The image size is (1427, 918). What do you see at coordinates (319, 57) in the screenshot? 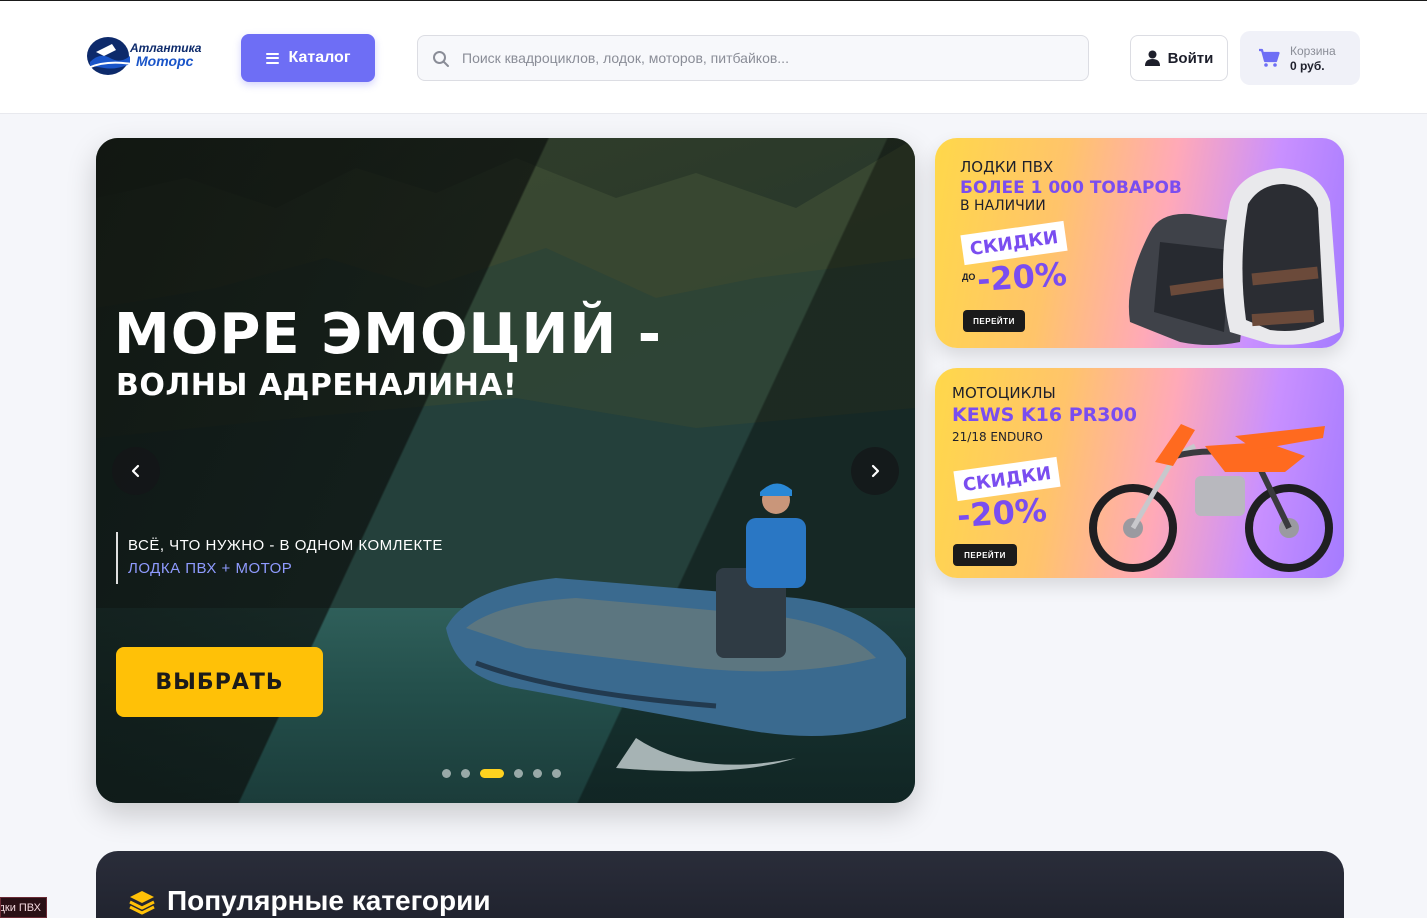
I see `catalog-label: Каталог` at bounding box center [319, 57].